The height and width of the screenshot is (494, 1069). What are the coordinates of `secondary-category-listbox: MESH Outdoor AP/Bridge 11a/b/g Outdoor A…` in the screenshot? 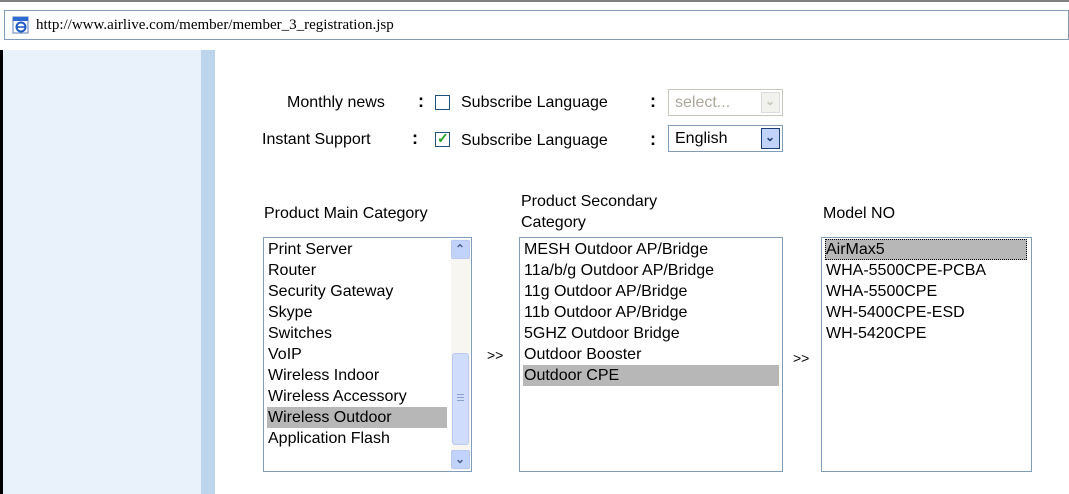 It's located at (651, 354).